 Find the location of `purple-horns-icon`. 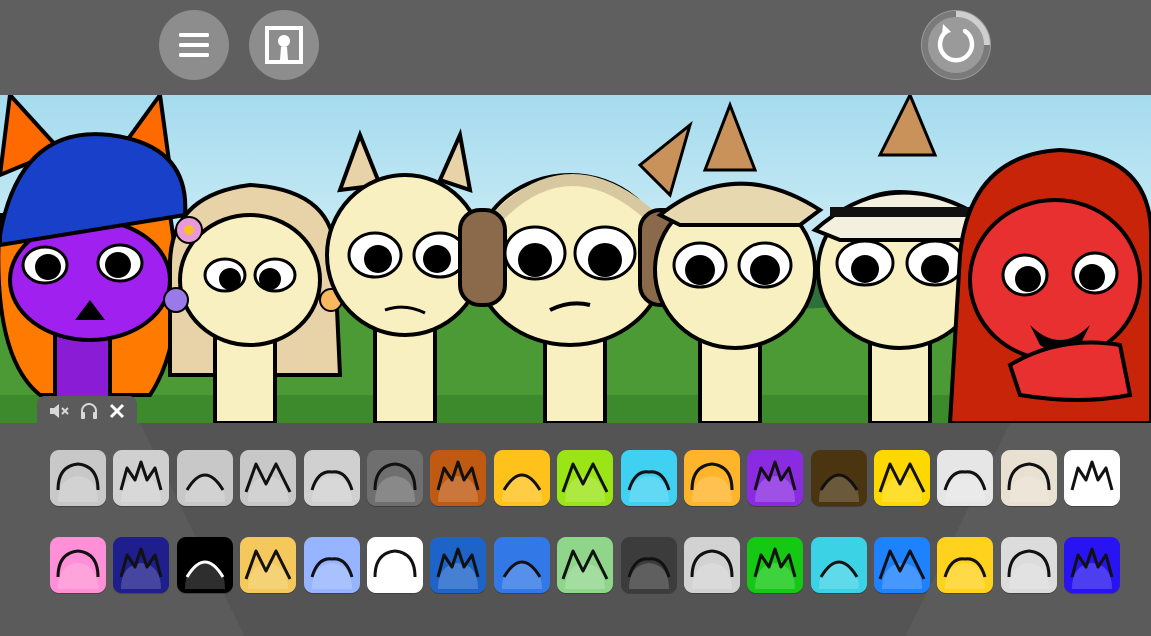

purple-horns-icon is located at coordinates (775, 481).